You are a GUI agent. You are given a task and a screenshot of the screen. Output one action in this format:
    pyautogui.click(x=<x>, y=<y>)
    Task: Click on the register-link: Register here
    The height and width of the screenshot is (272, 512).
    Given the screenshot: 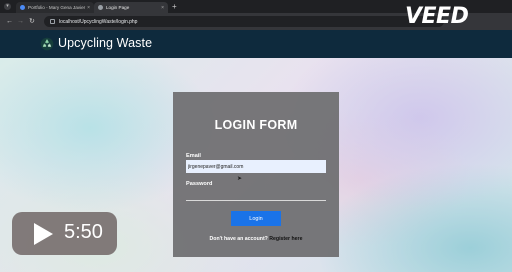 What is the action you would take?
    pyautogui.click(x=285, y=239)
    